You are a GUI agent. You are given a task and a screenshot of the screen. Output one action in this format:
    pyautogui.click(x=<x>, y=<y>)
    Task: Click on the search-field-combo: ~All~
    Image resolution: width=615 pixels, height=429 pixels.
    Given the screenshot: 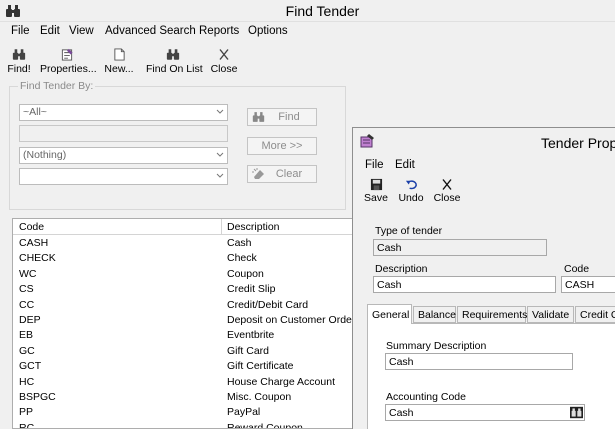 What is the action you would take?
    pyautogui.click(x=123, y=112)
    